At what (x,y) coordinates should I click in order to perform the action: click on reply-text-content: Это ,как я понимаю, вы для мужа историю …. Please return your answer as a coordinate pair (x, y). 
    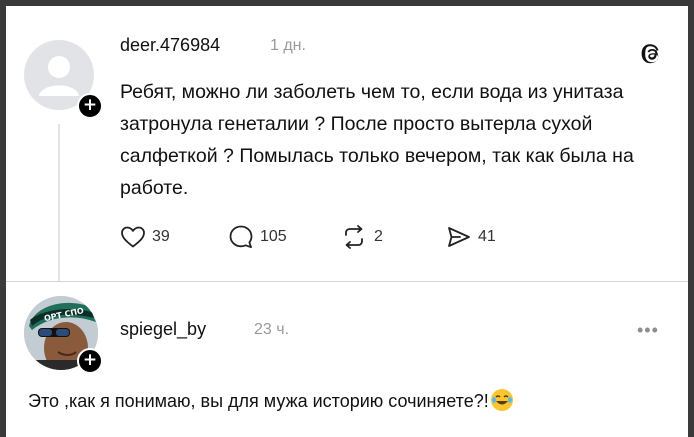
    Looking at the image, I should click on (258, 401).